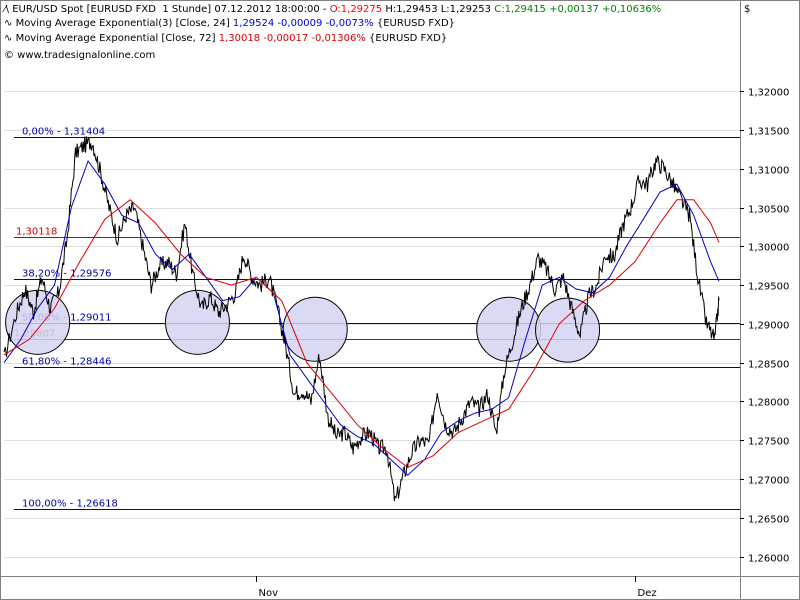  I want to click on ema24-icon: ∿, so click(10, 23).